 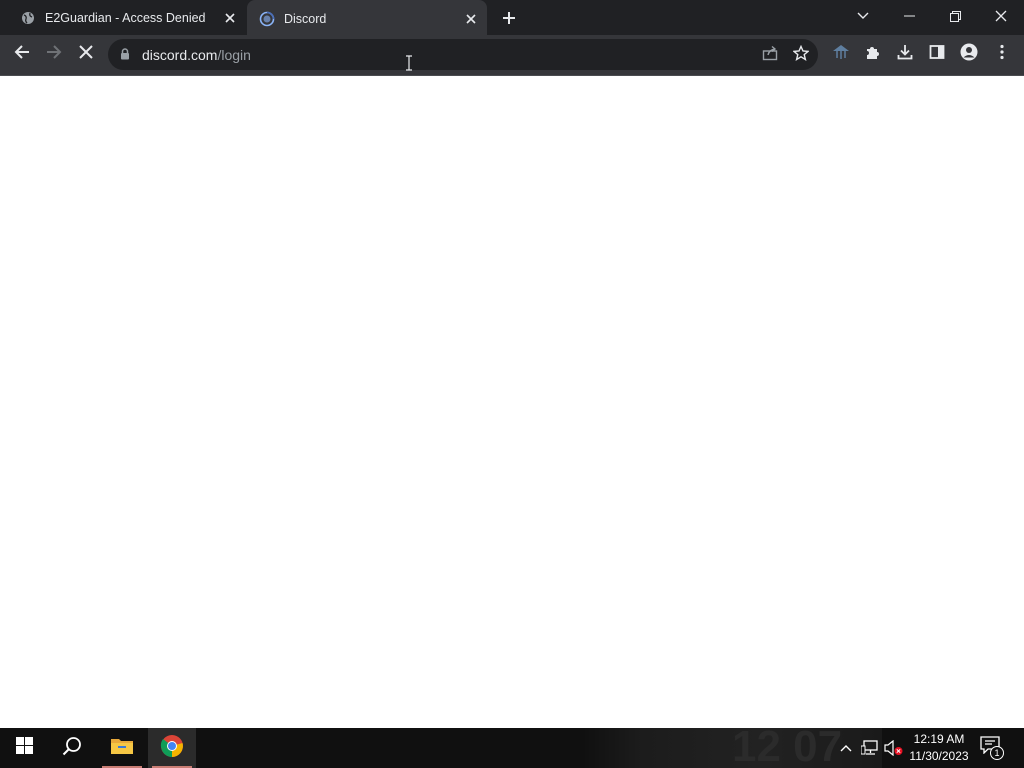 What do you see at coordinates (234, 55) in the screenshot?
I see `url-path: /login` at bounding box center [234, 55].